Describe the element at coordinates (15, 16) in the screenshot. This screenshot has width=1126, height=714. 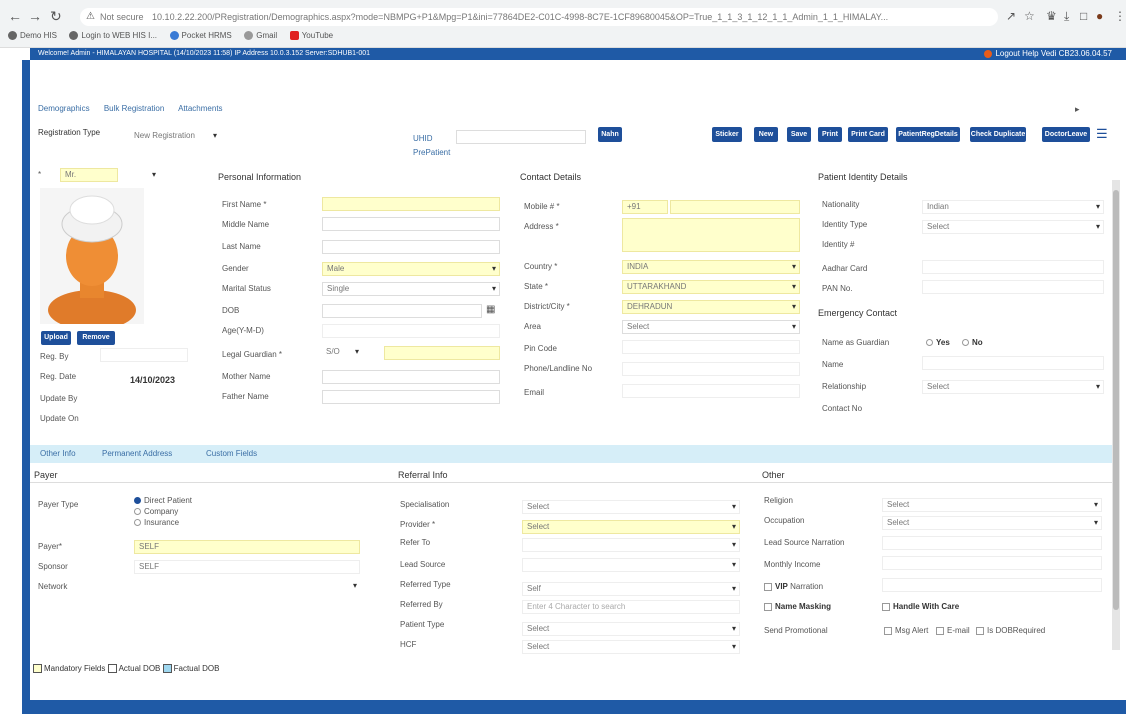
I see `back-icon: ←` at that location.